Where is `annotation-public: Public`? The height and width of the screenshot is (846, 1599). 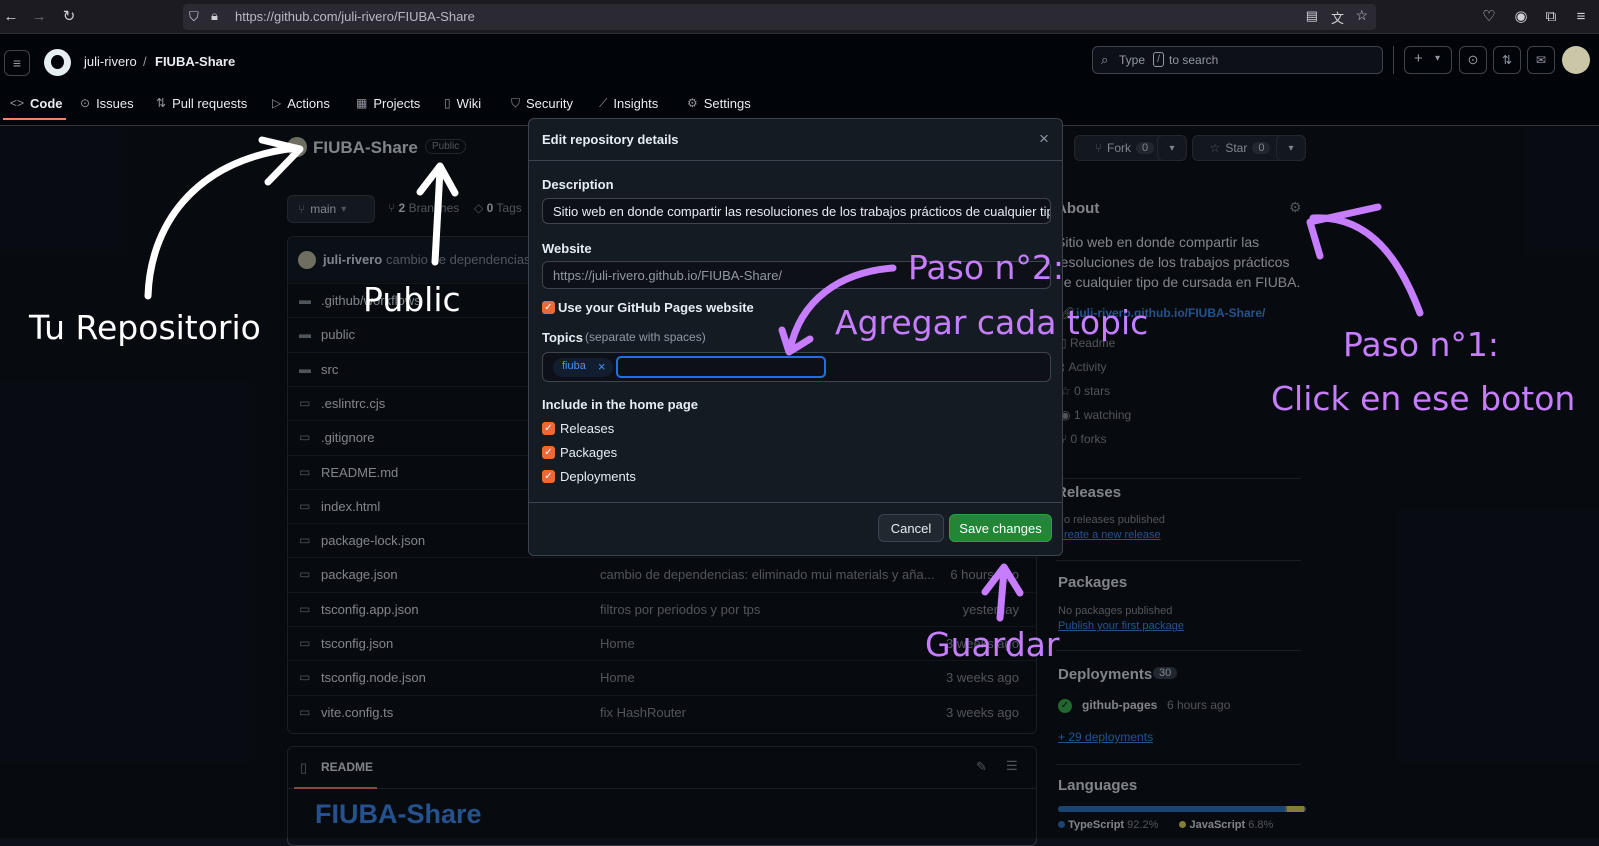 annotation-public: Public is located at coordinates (412, 299).